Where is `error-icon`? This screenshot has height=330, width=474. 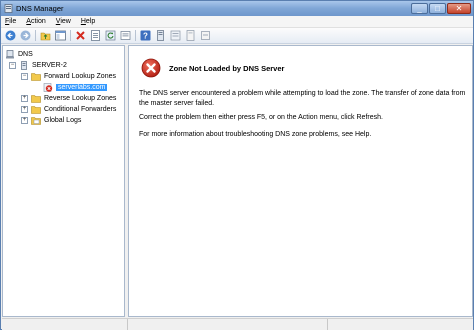 error-icon is located at coordinates (151, 68).